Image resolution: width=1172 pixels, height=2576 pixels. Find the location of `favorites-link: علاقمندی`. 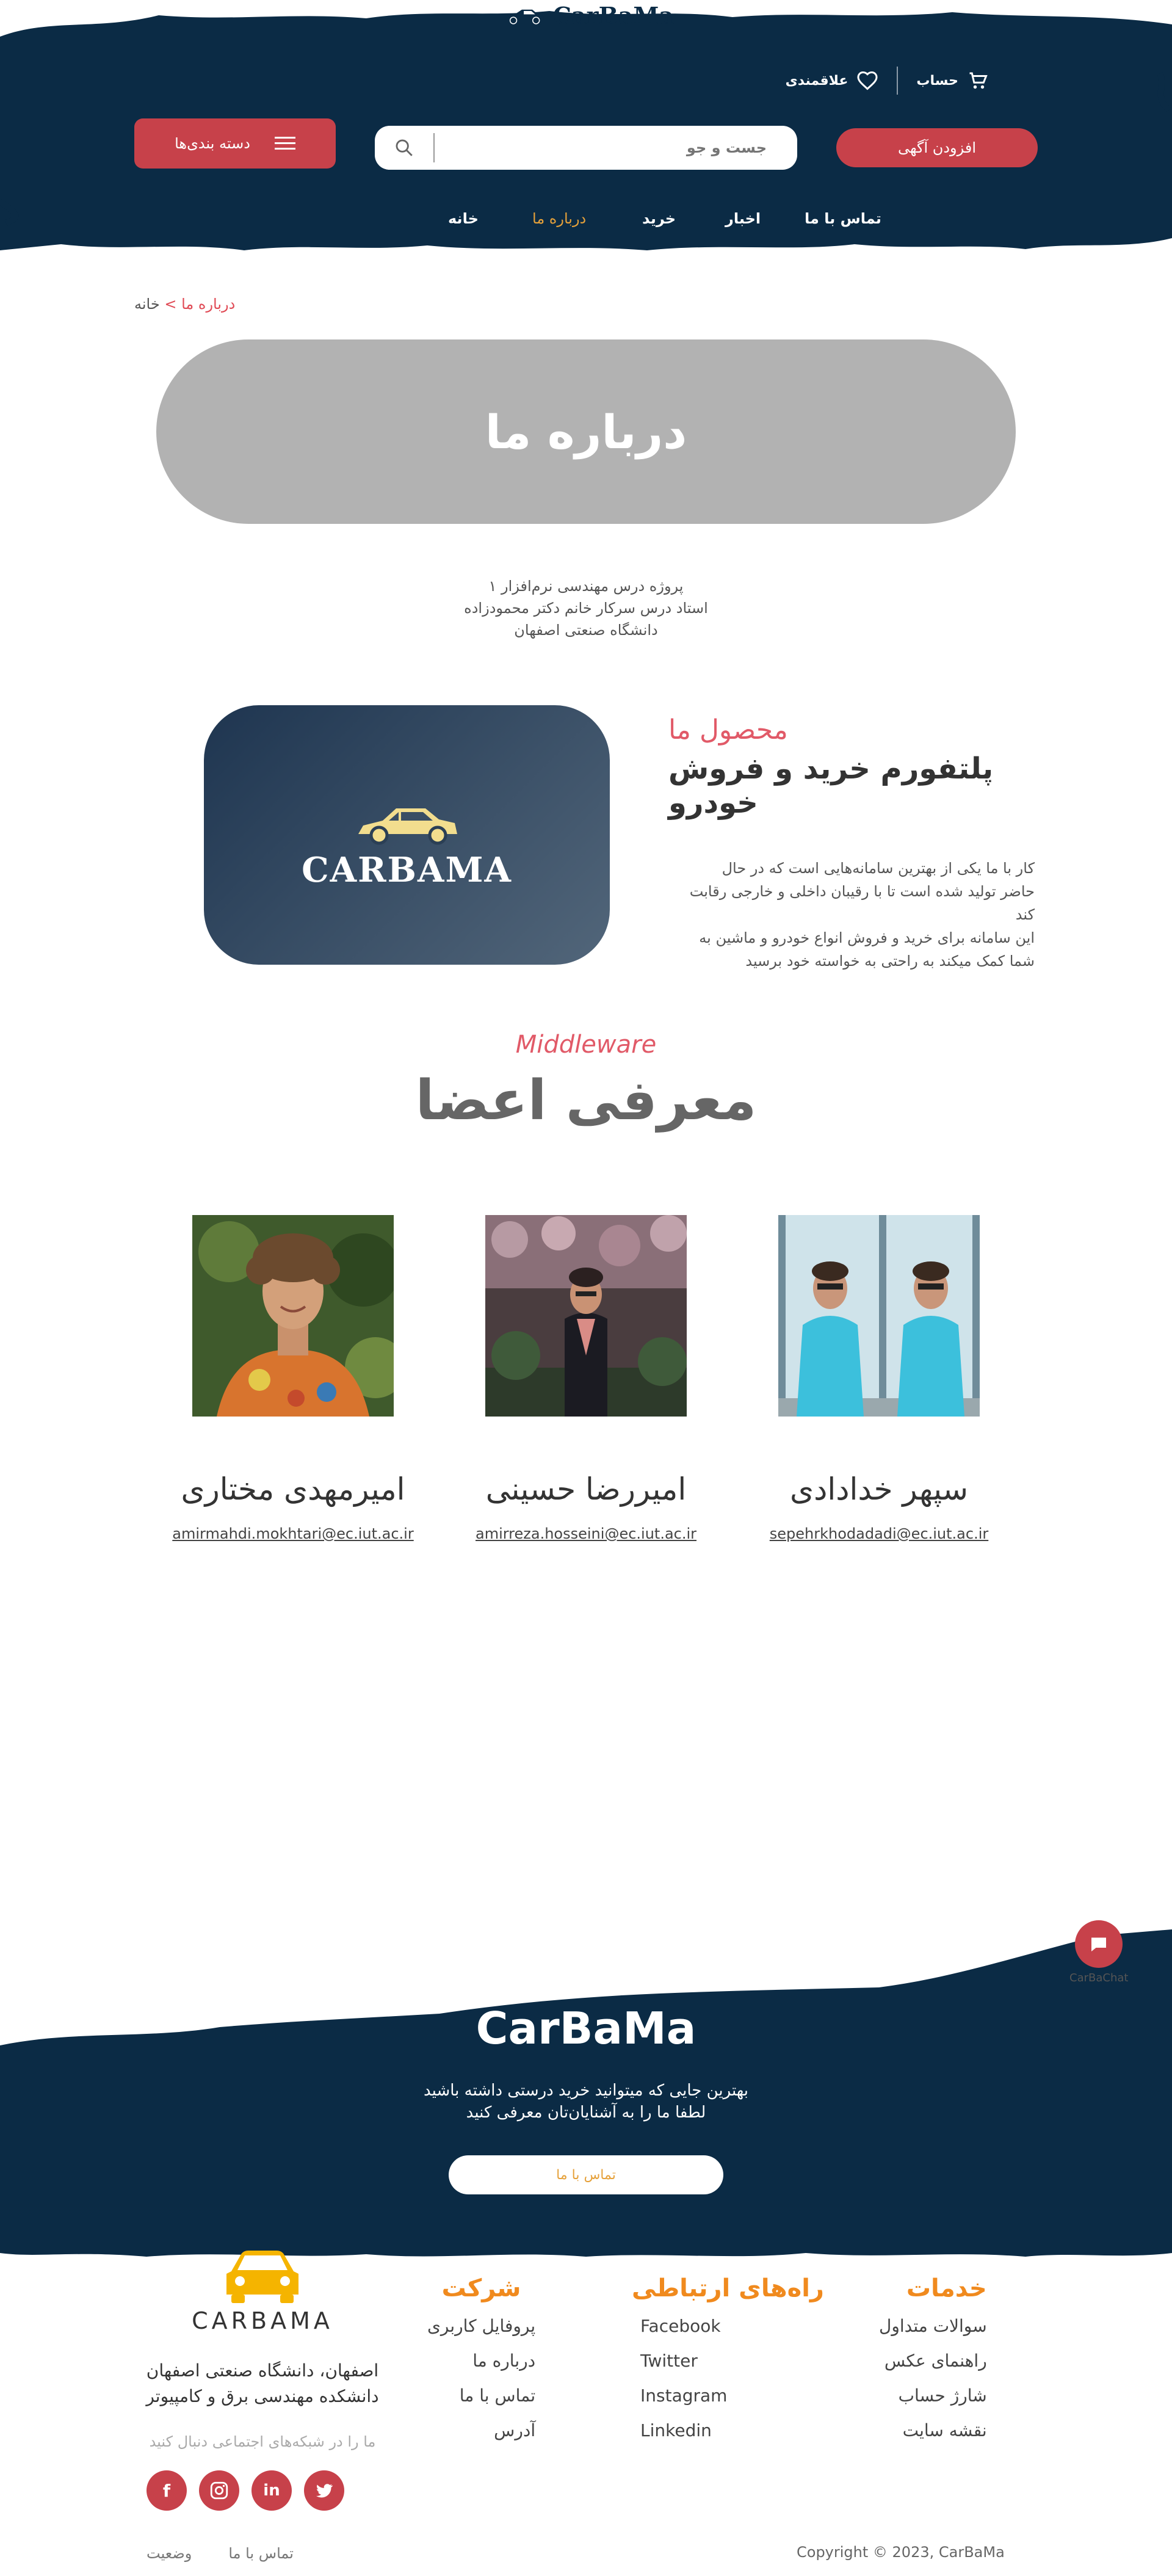

favorites-link: علاقمندی is located at coordinates (832, 81).